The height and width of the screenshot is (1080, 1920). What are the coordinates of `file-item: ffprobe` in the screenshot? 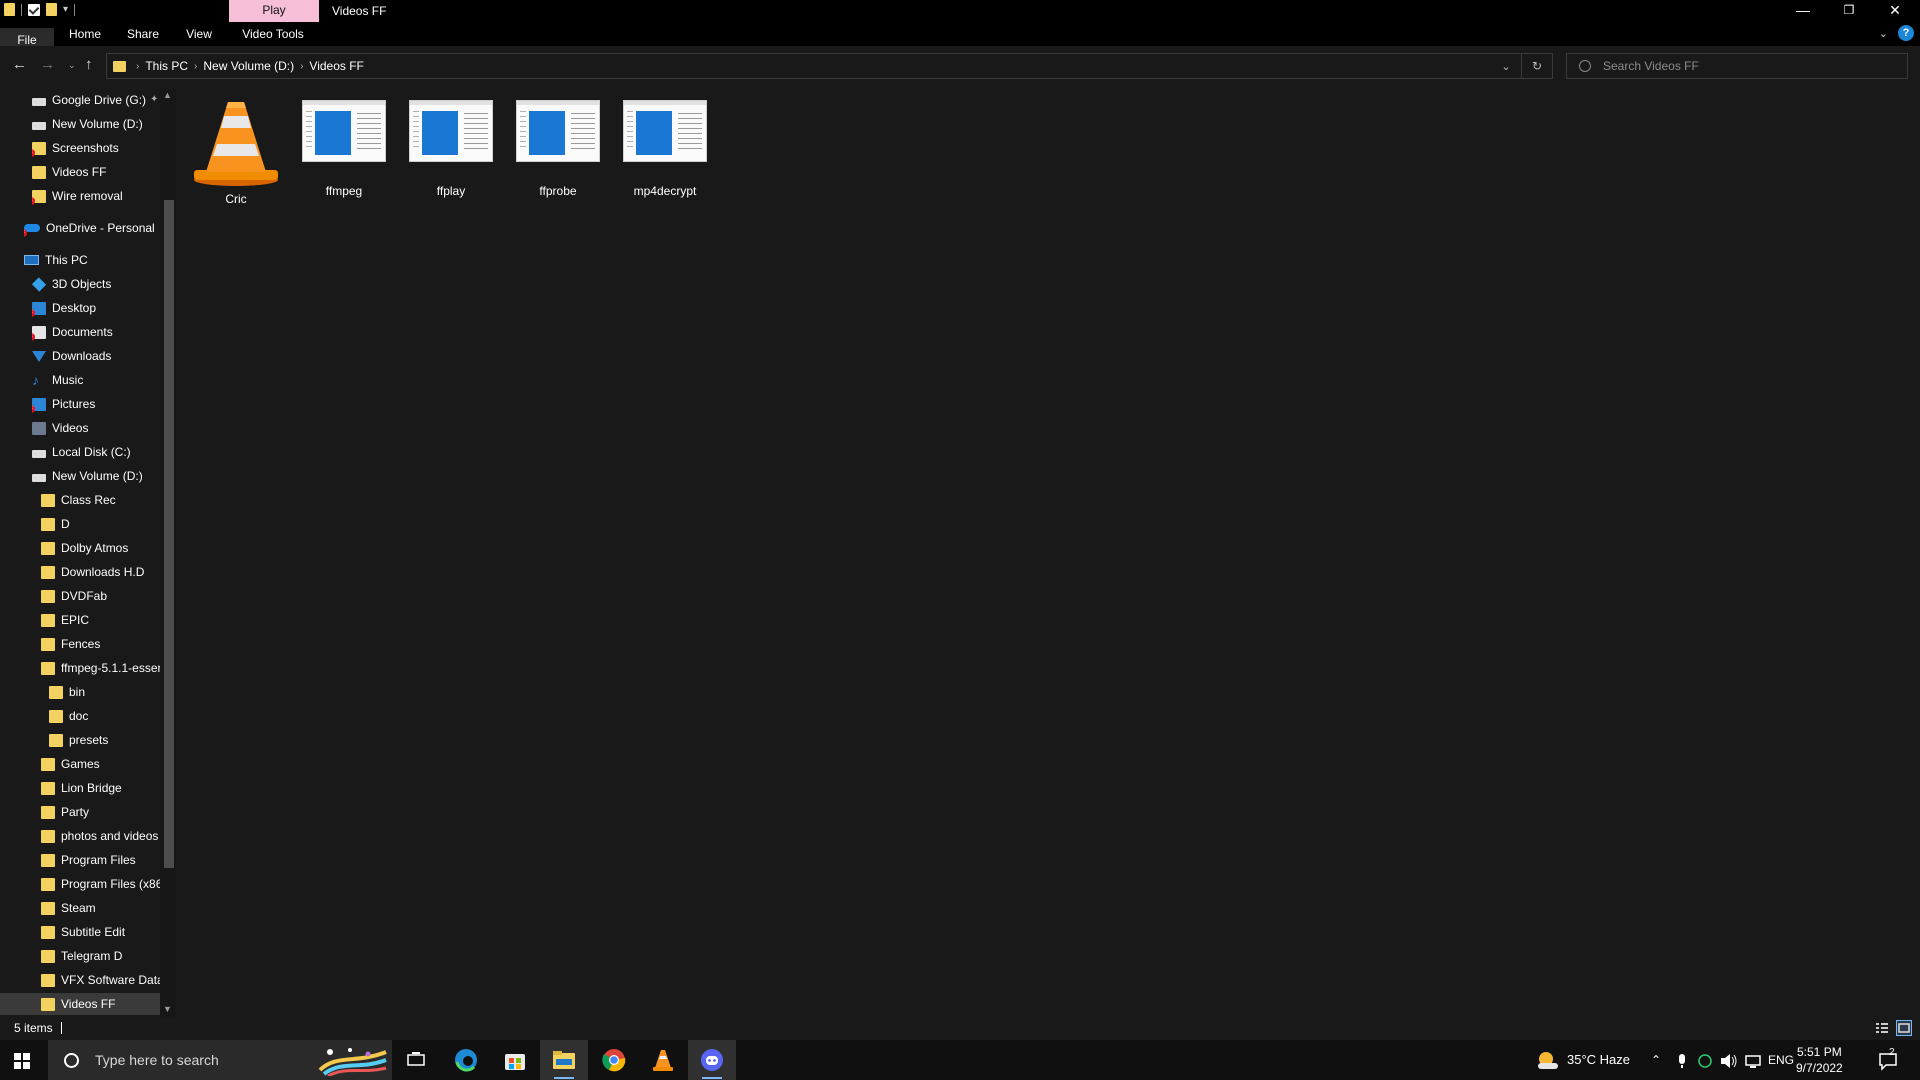 It's located at (558, 146).